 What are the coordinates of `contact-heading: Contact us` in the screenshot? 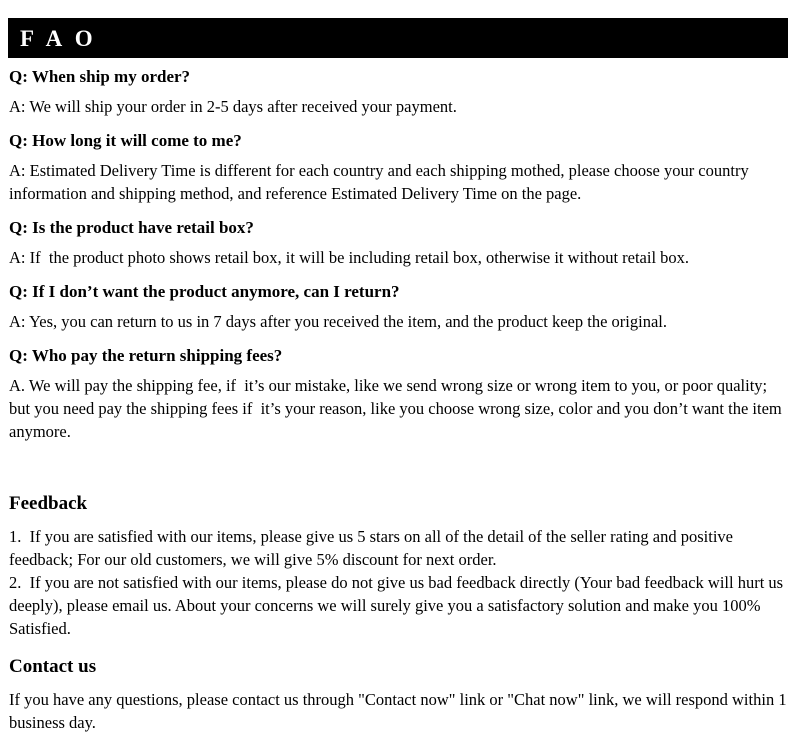 It's located at (53, 666).